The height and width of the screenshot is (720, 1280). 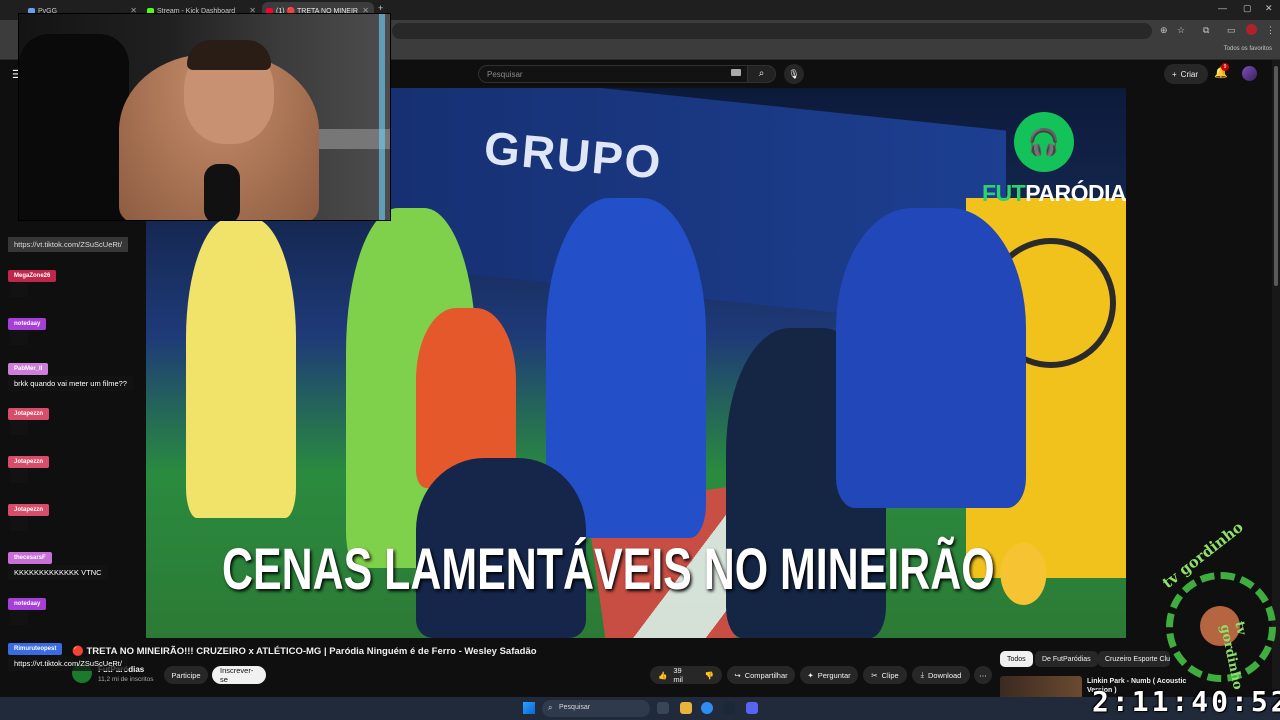 I want to click on join-button: Participe, so click(x=186, y=675).